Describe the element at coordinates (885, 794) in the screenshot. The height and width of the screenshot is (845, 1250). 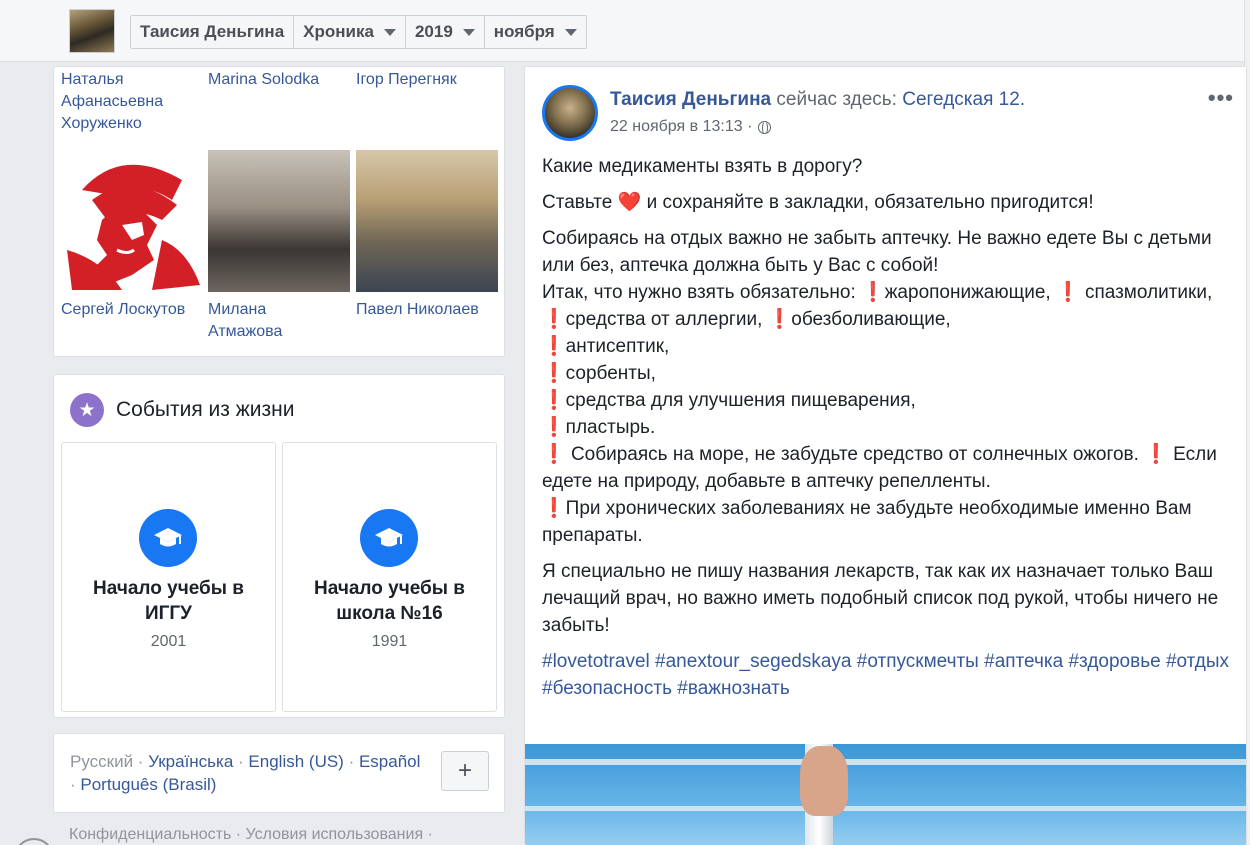
I see `post-photo` at that location.